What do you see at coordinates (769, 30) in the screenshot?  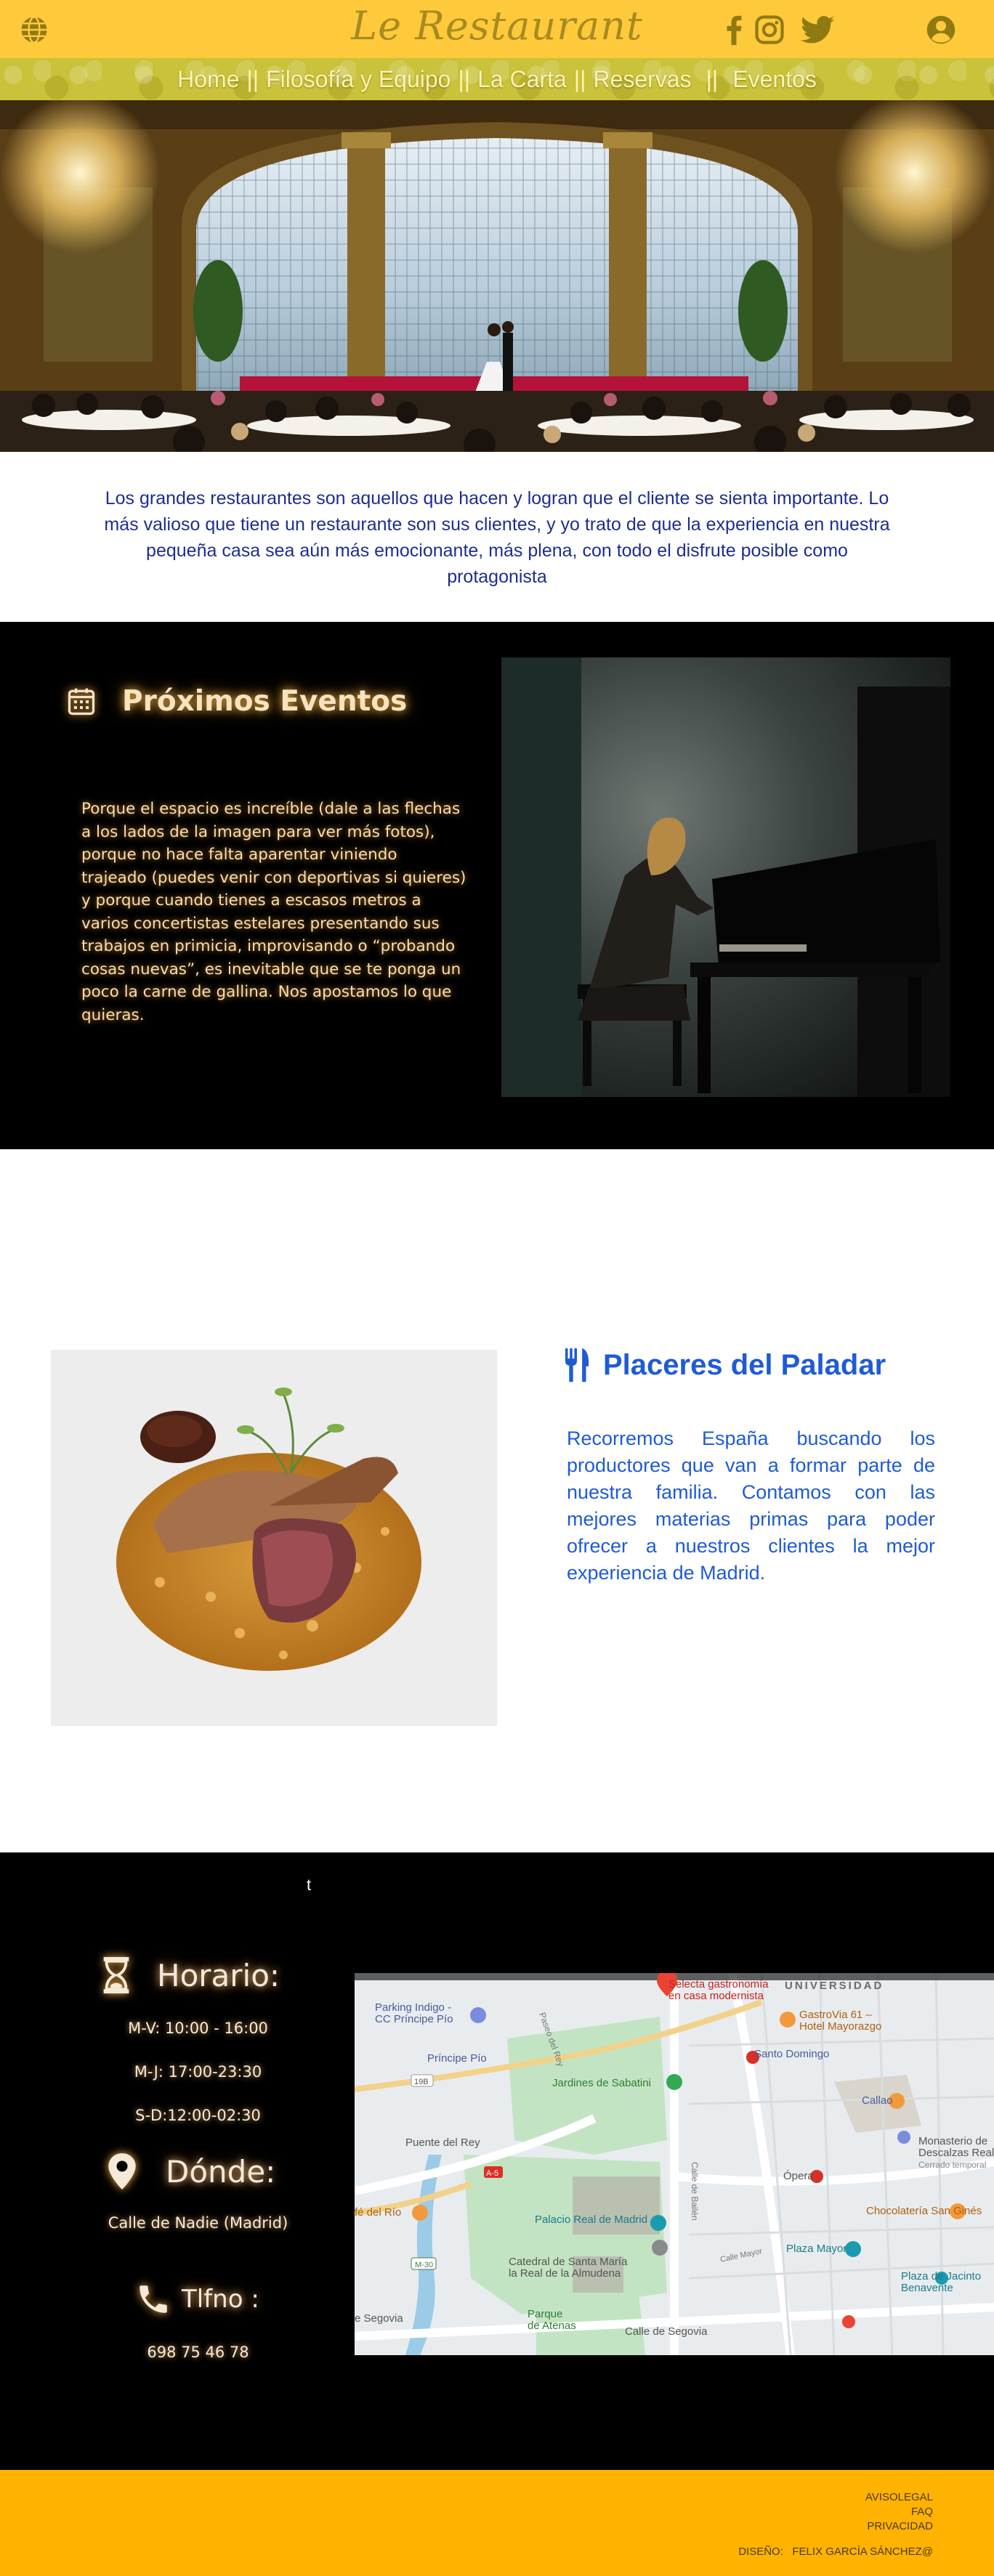 I see `instagram-icon` at bounding box center [769, 30].